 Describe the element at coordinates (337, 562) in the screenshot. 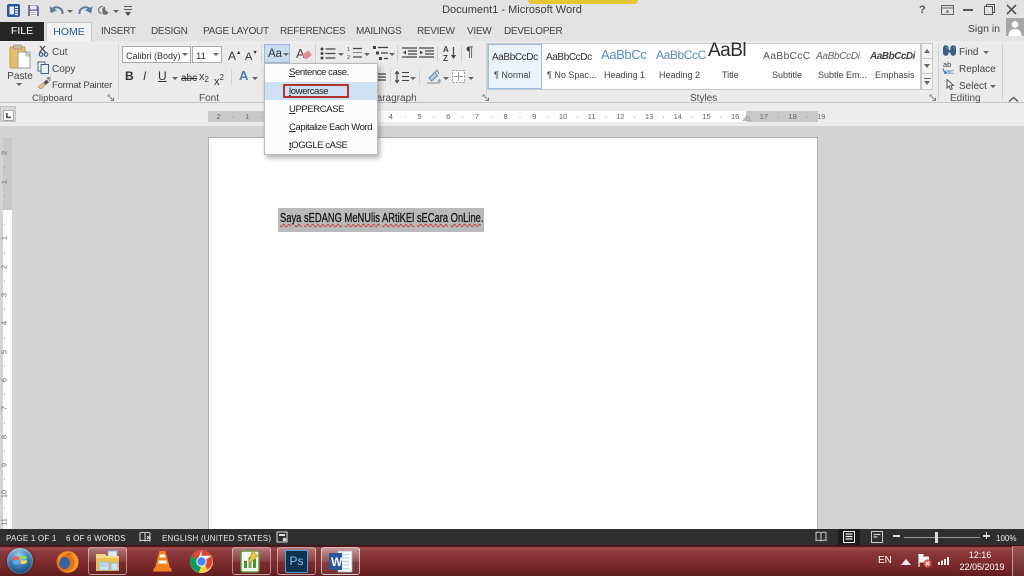

I see `svg-text: W` at that location.